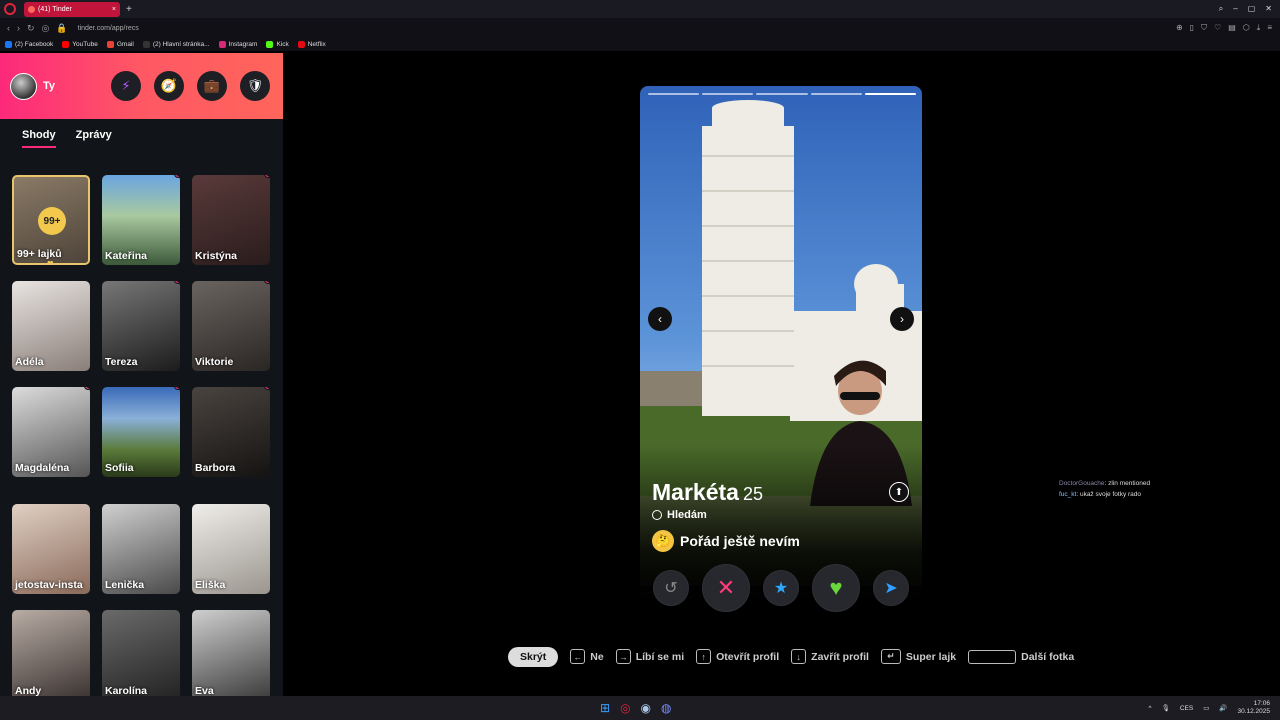  Describe the element at coordinates (129, 9) in the screenshot. I see `new-tab-button: +` at that location.